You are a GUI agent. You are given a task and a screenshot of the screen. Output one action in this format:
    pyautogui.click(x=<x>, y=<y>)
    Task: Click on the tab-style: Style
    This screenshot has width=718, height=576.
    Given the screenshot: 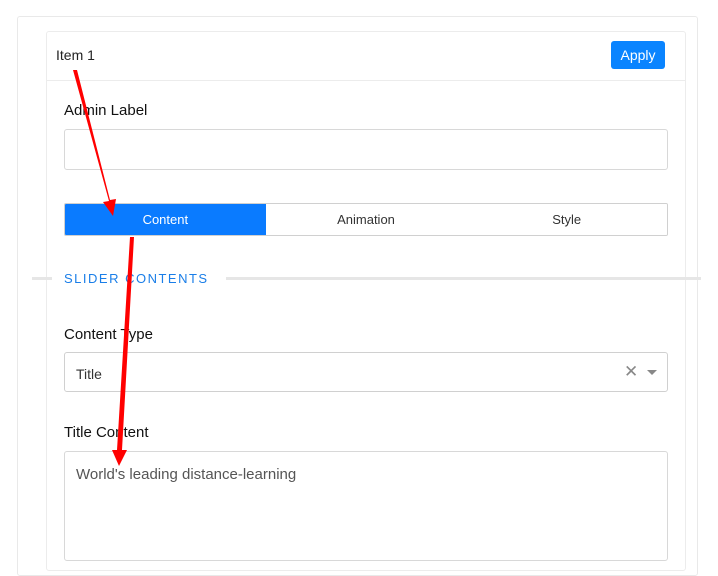 What is the action you would take?
    pyautogui.click(x=566, y=219)
    